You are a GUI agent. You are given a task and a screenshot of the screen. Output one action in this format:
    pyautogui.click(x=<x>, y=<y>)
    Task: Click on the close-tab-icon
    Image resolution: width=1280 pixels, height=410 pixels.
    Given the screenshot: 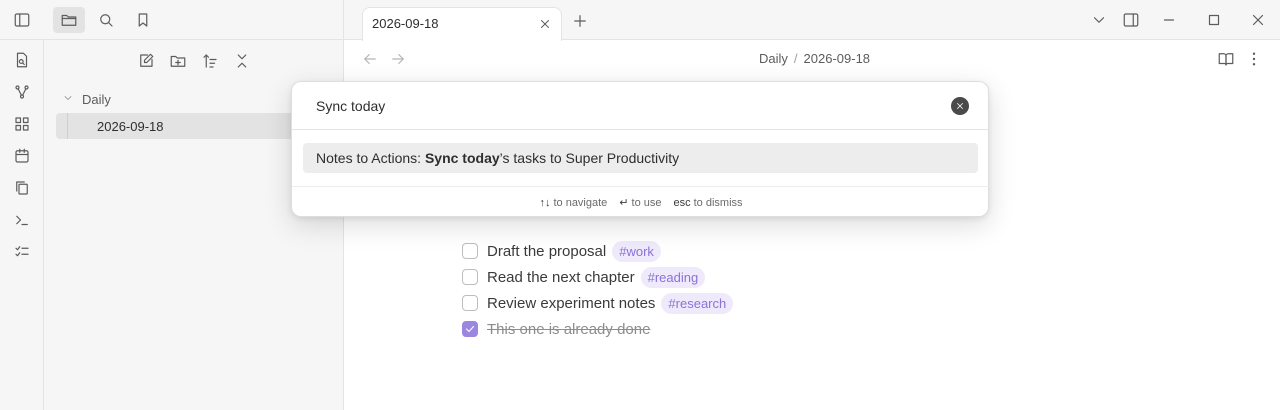 What is the action you would take?
    pyautogui.click(x=545, y=24)
    